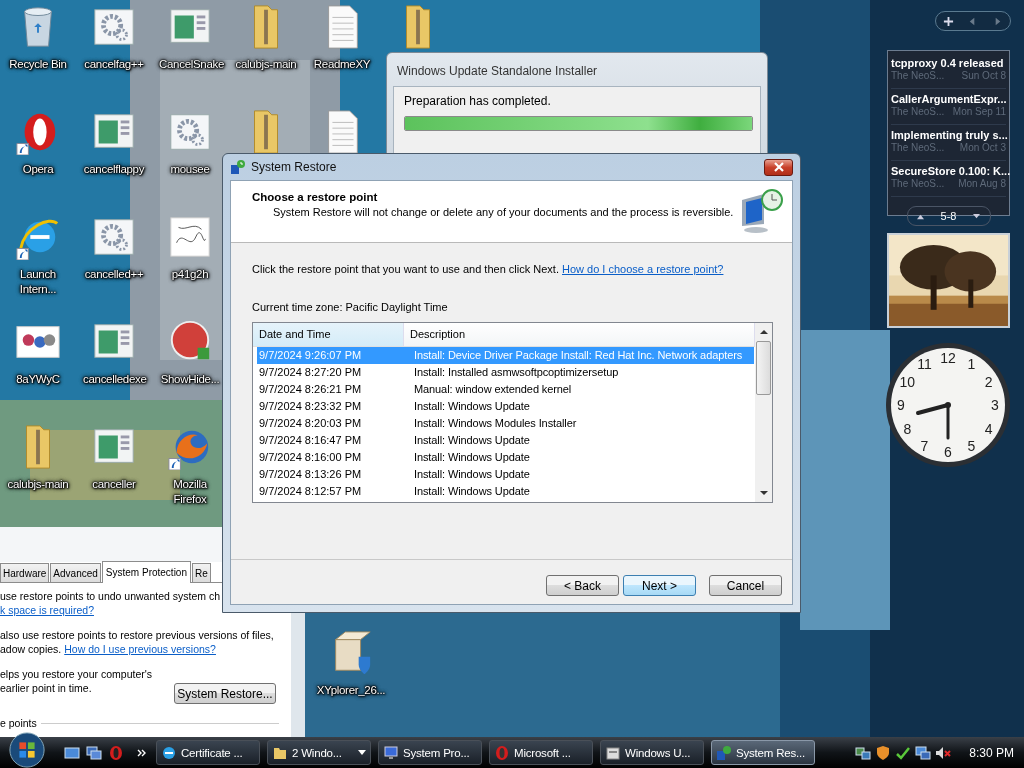 Image resolution: width=1024 pixels, height=768 pixels. Describe the element at coordinates (27, 749) in the screenshot. I see `start-button` at that location.